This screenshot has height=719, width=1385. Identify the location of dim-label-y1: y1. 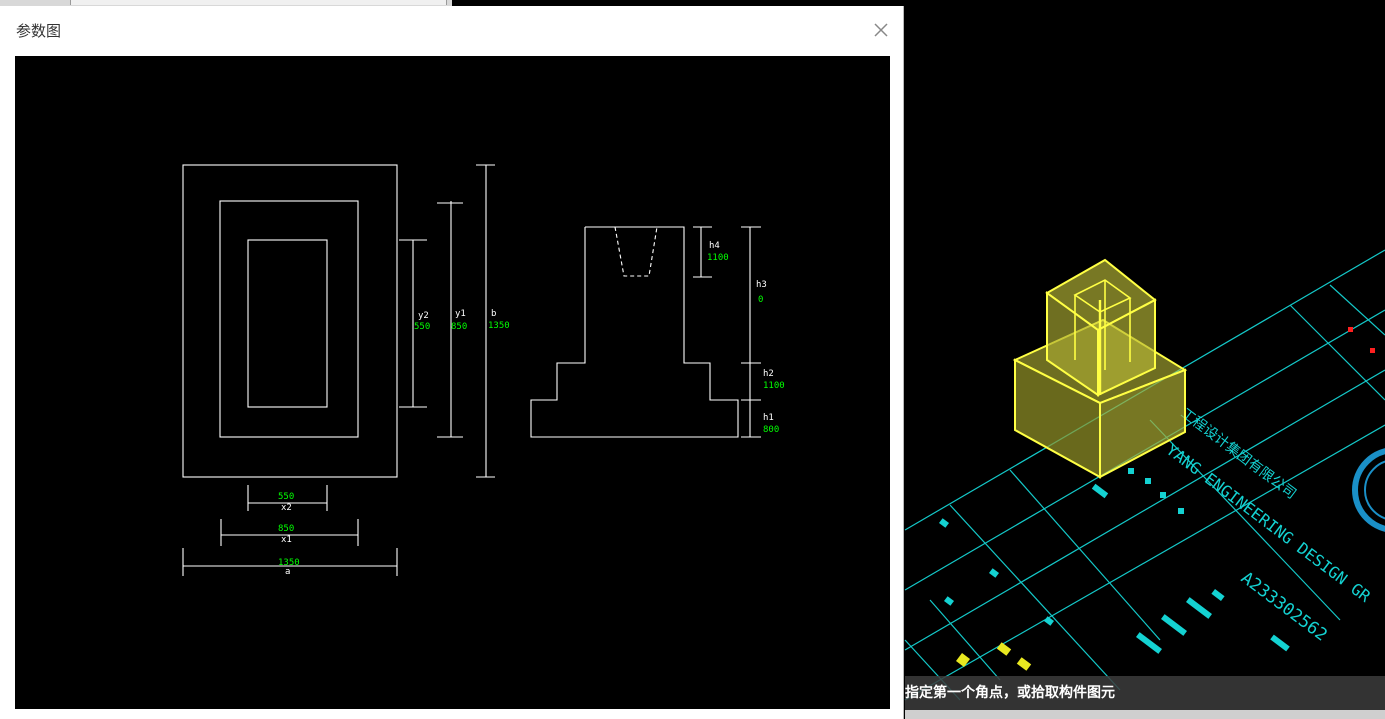
(460, 314).